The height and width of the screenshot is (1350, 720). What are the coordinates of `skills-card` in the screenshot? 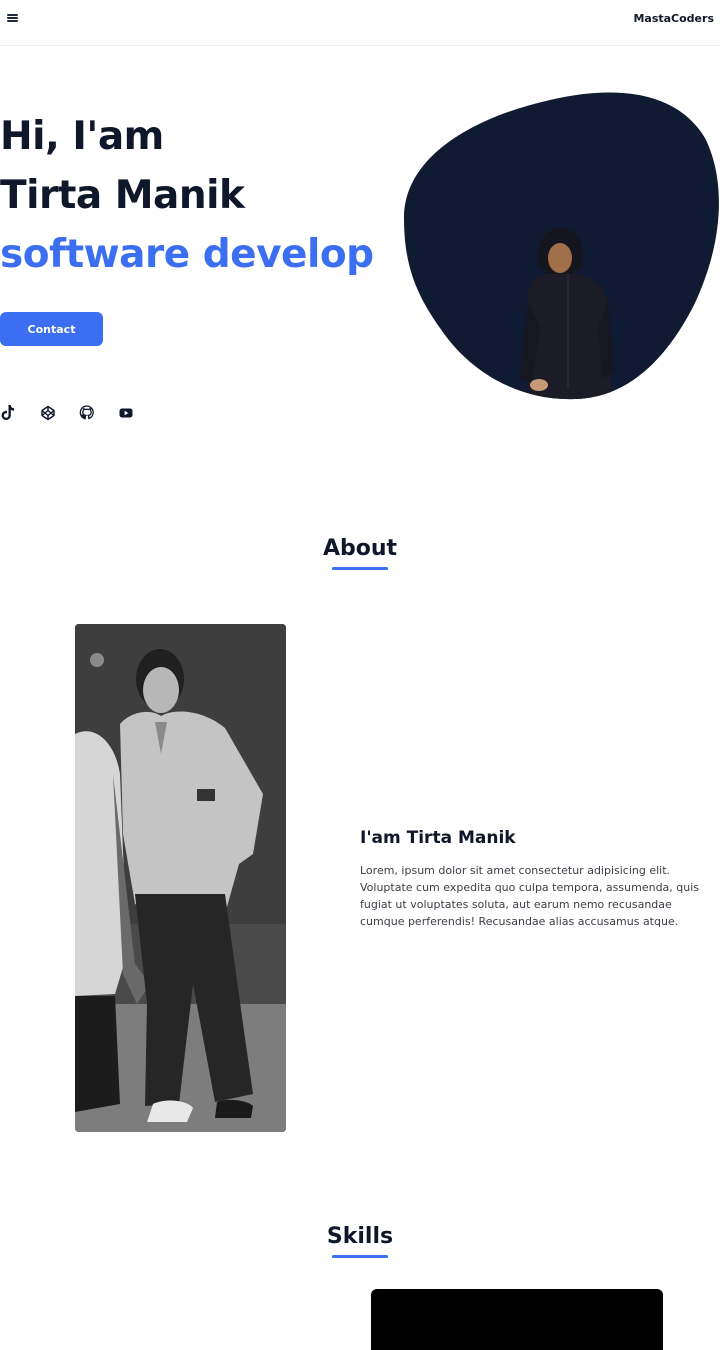 It's located at (517, 1319).